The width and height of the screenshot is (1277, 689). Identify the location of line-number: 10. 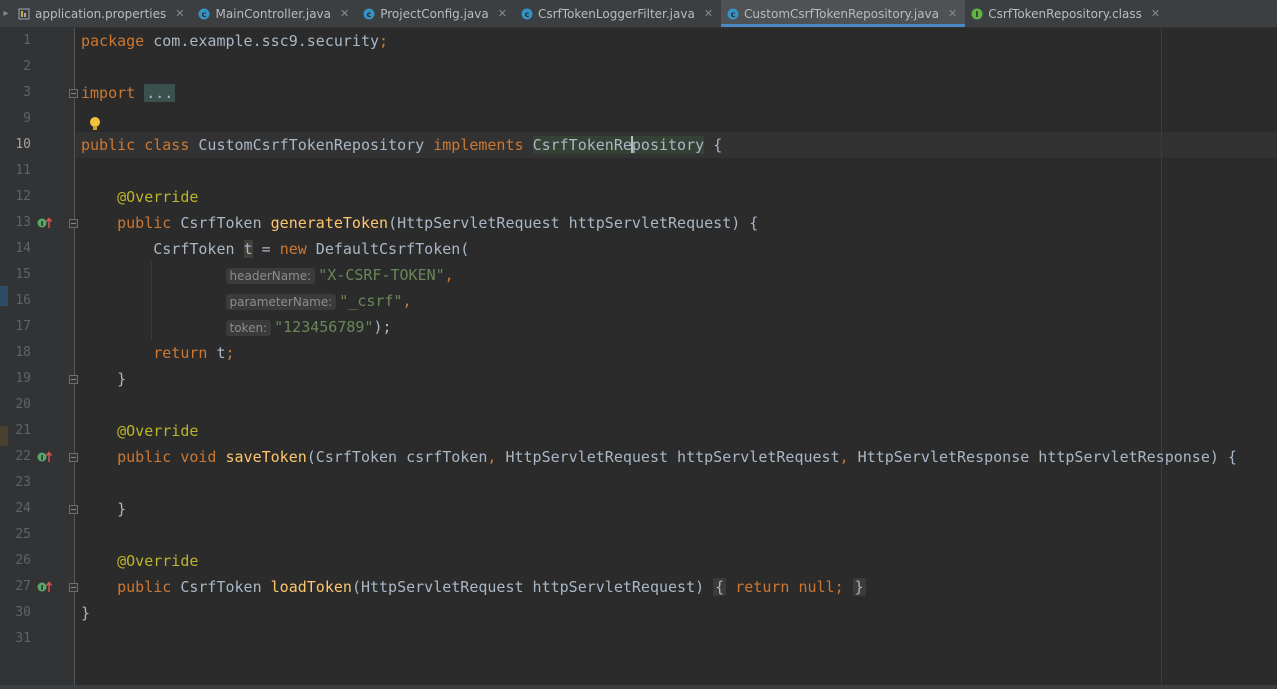
(23, 144).